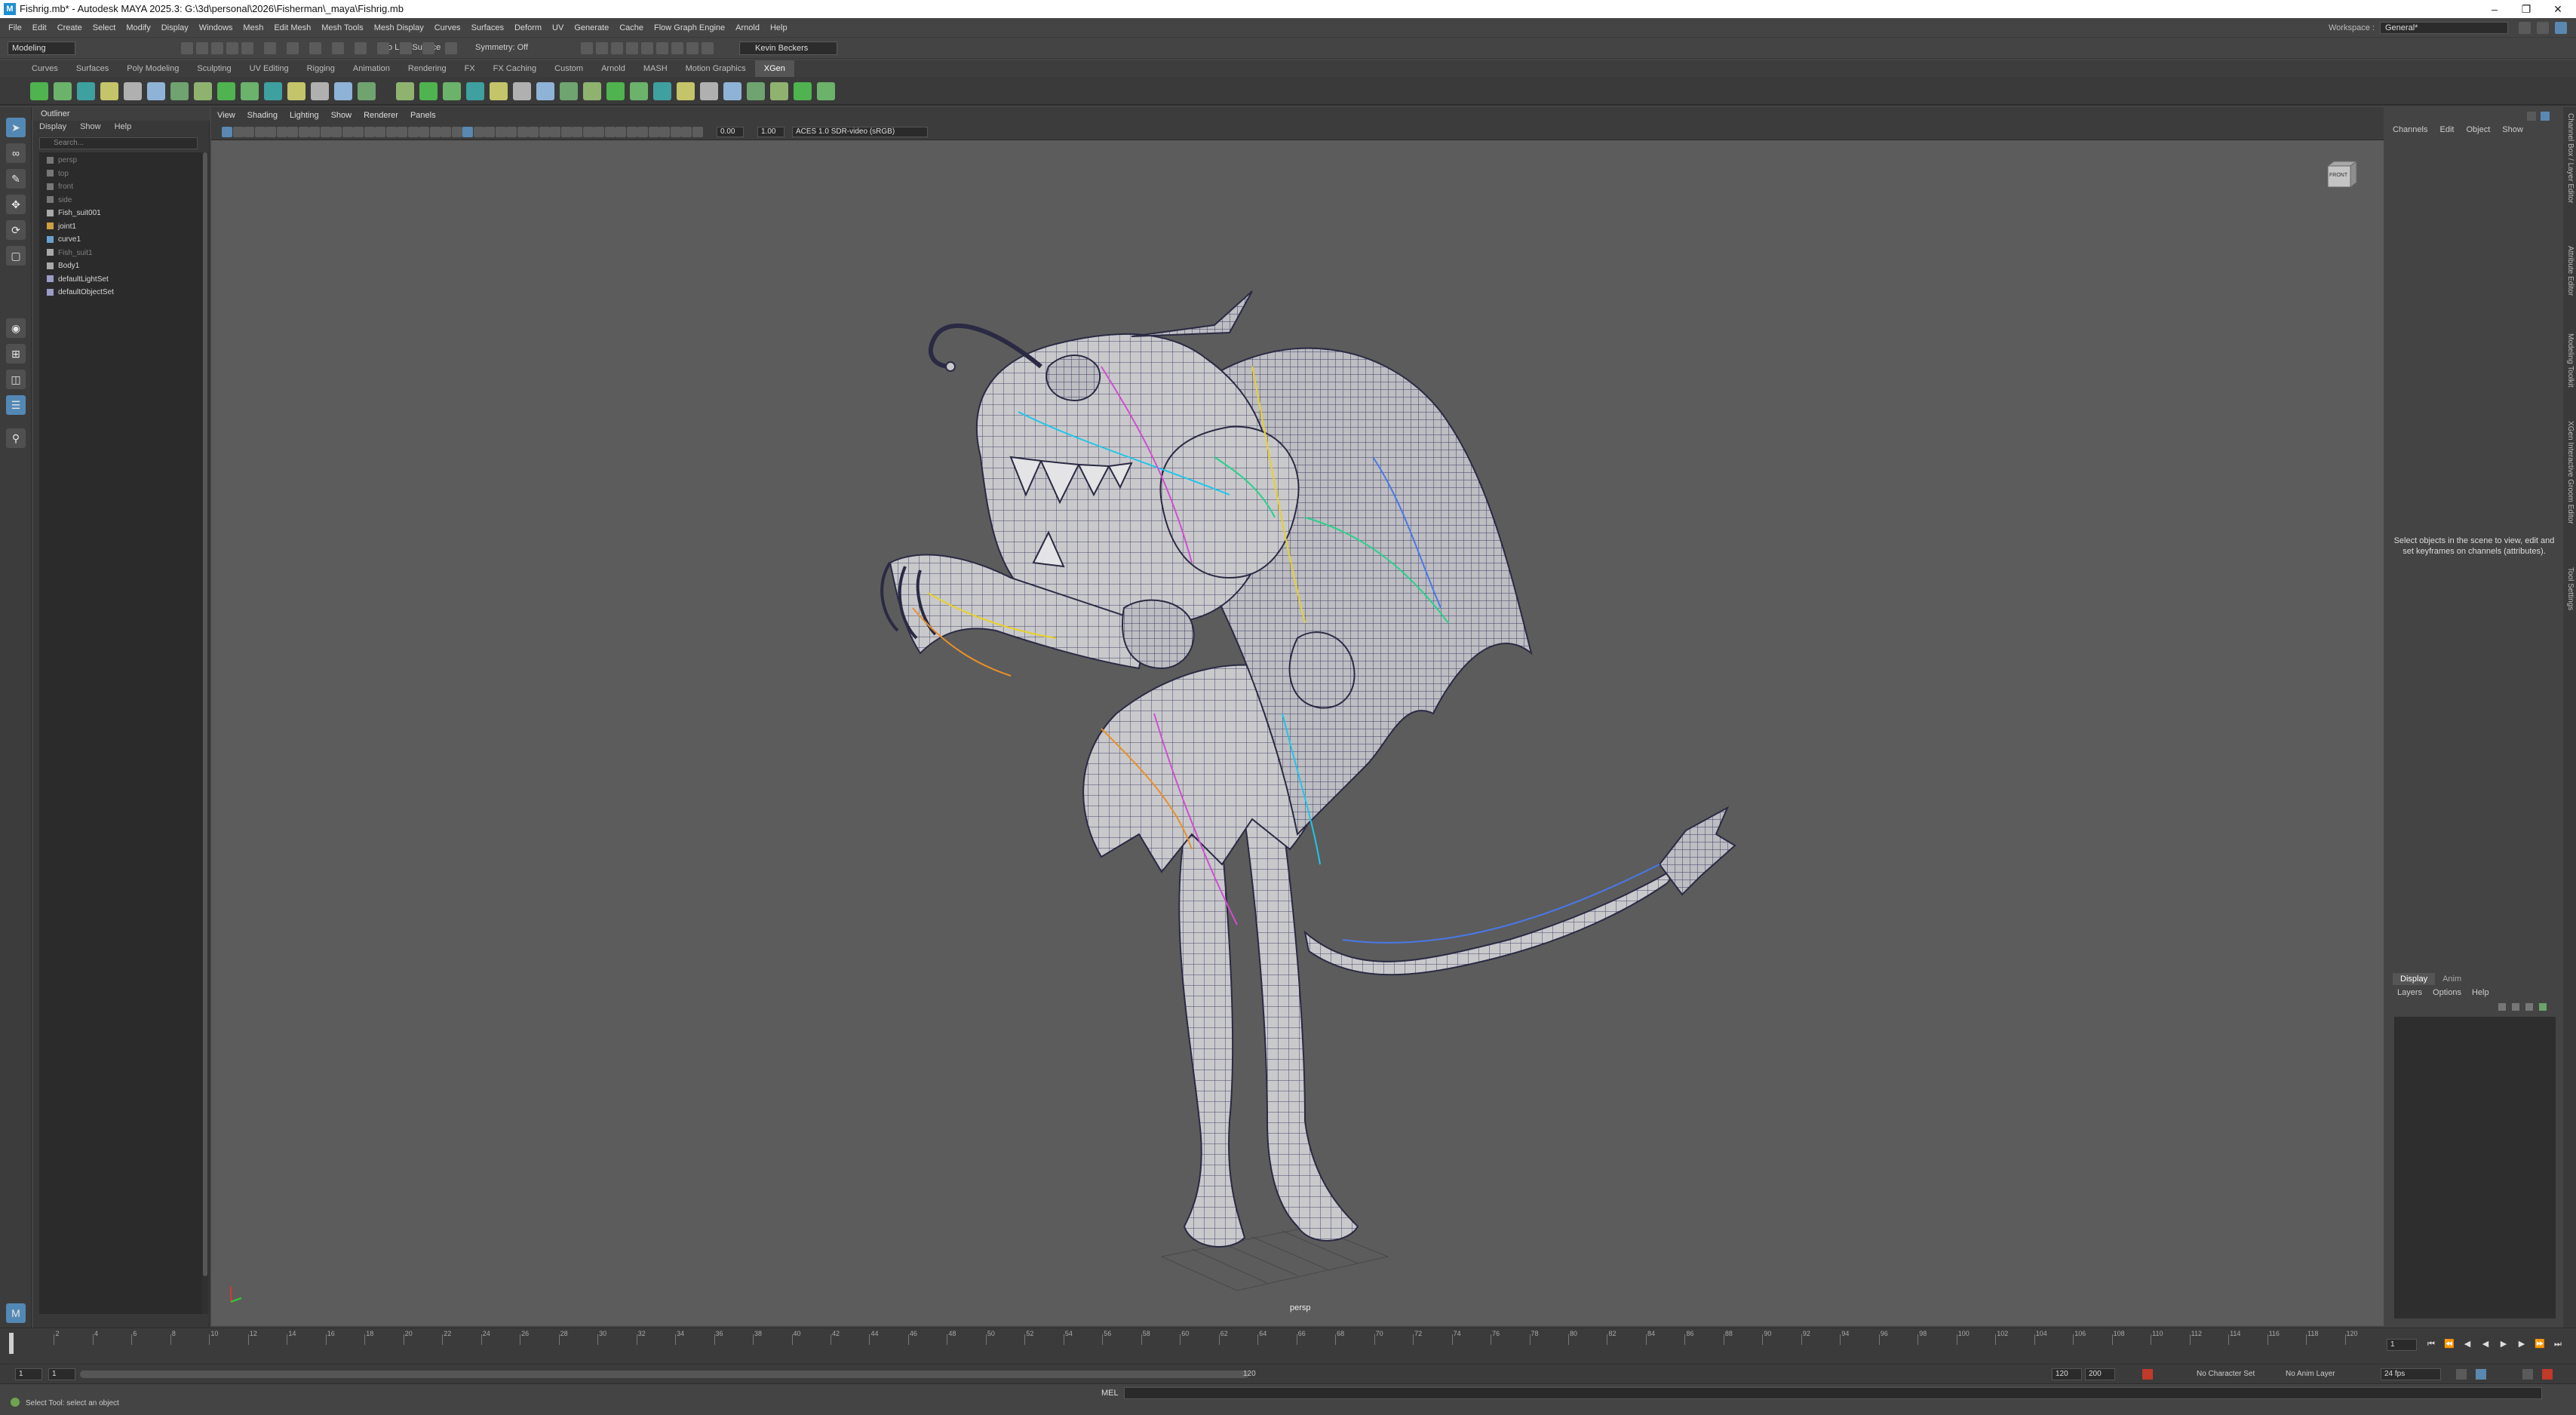  Describe the element at coordinates (456, 132) in the screenshot. I see `viewport-tool-21-icon` at that location.